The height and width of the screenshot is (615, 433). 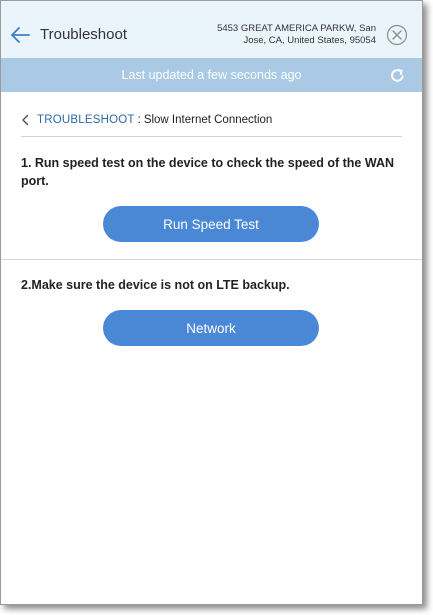 What do you see at coordinates (397, 35) in the screenshot?
I see `close-icon` at bounding box center [397, 35].